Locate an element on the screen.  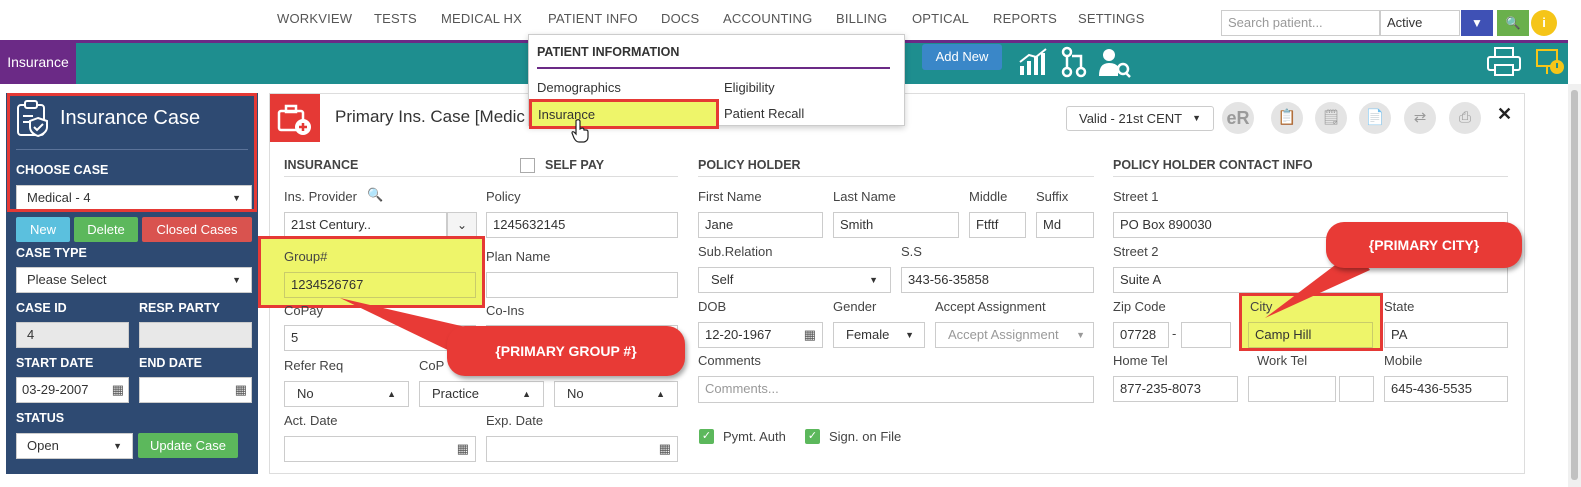
closed-cases-button: Closed Cases is located at coordinates (197, 229).